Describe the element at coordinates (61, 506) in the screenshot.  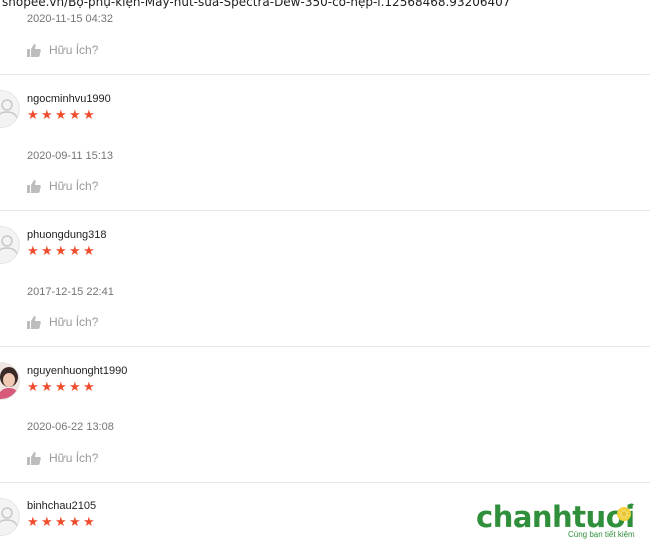
I see `review-username: binhchau2105` at that location.